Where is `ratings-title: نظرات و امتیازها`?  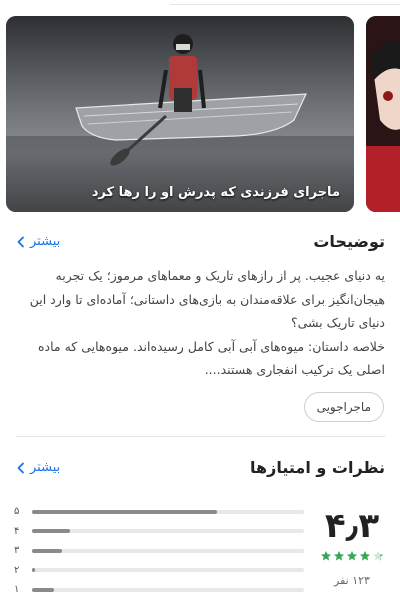
ratings-title: نظرات و امتیازها is located at coordinates (317, 467).